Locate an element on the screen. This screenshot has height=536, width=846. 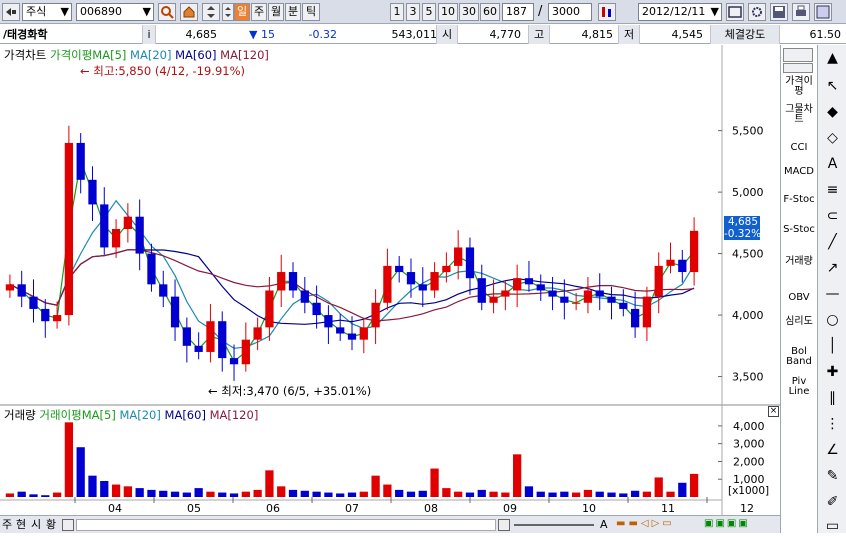
window-icon is located at coordinates (735, 12).